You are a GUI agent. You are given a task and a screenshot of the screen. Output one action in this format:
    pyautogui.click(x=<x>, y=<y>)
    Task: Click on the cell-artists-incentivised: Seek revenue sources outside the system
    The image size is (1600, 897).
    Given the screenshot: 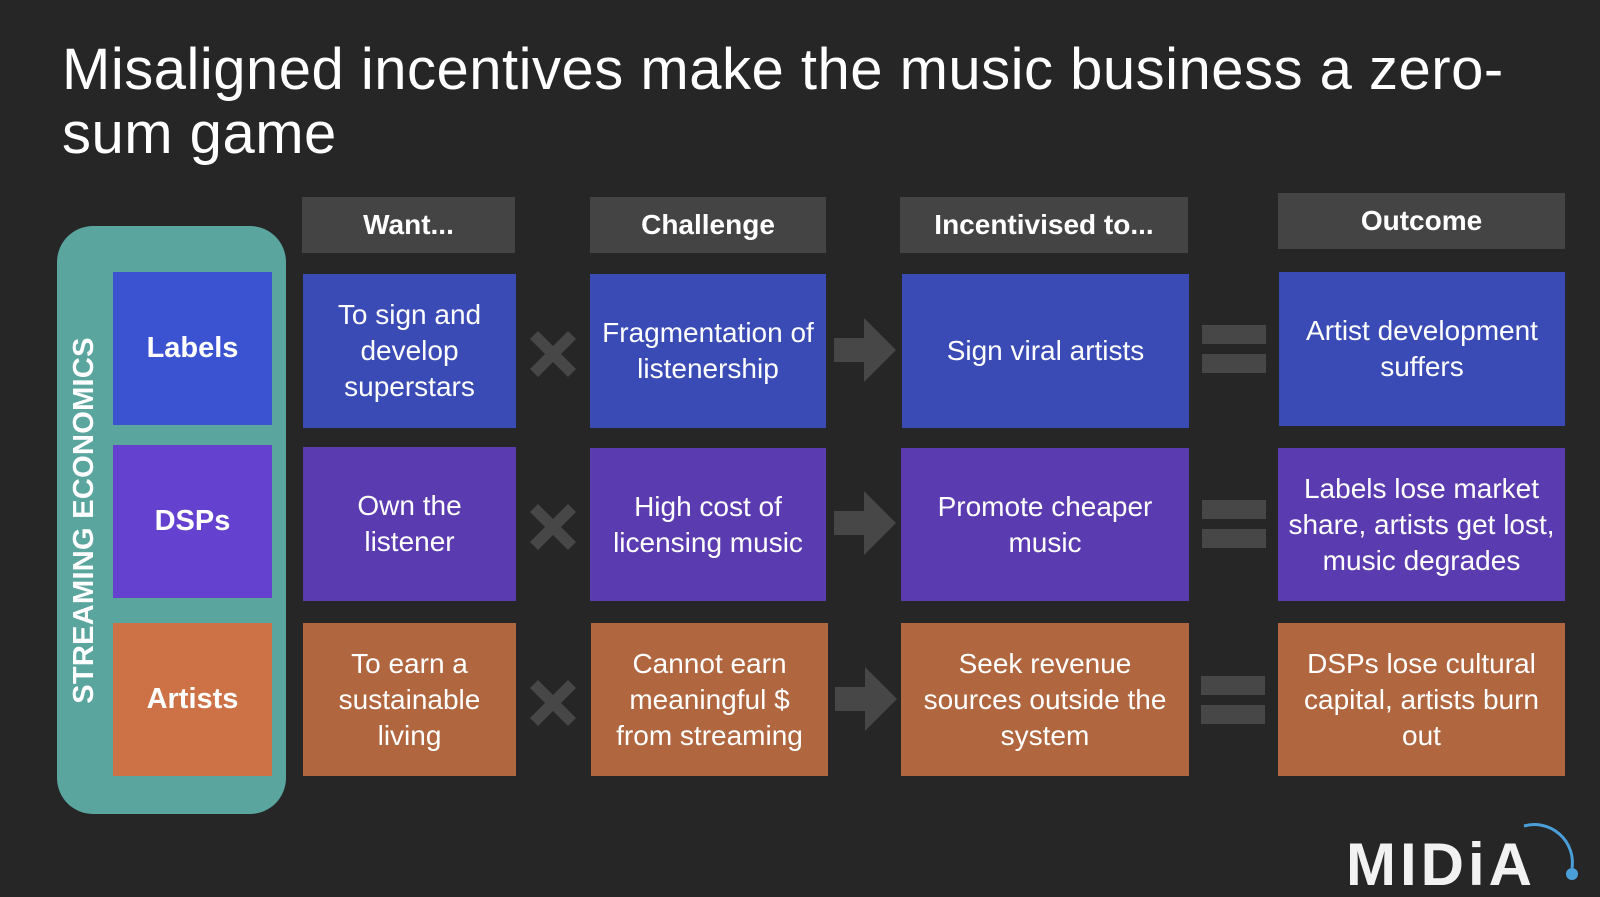 What is the action you would take?
    pyautogui.click(x=1045, y=699)
    